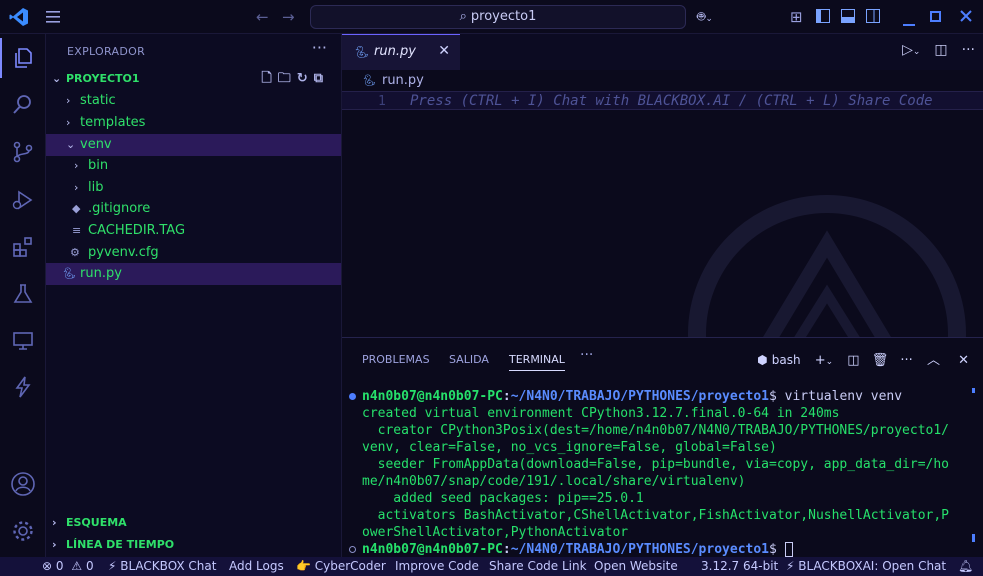 This screenshot has height=576, width=983. I want to click on breadcrumb: 🐍︎ run.py, so click(393, 81).